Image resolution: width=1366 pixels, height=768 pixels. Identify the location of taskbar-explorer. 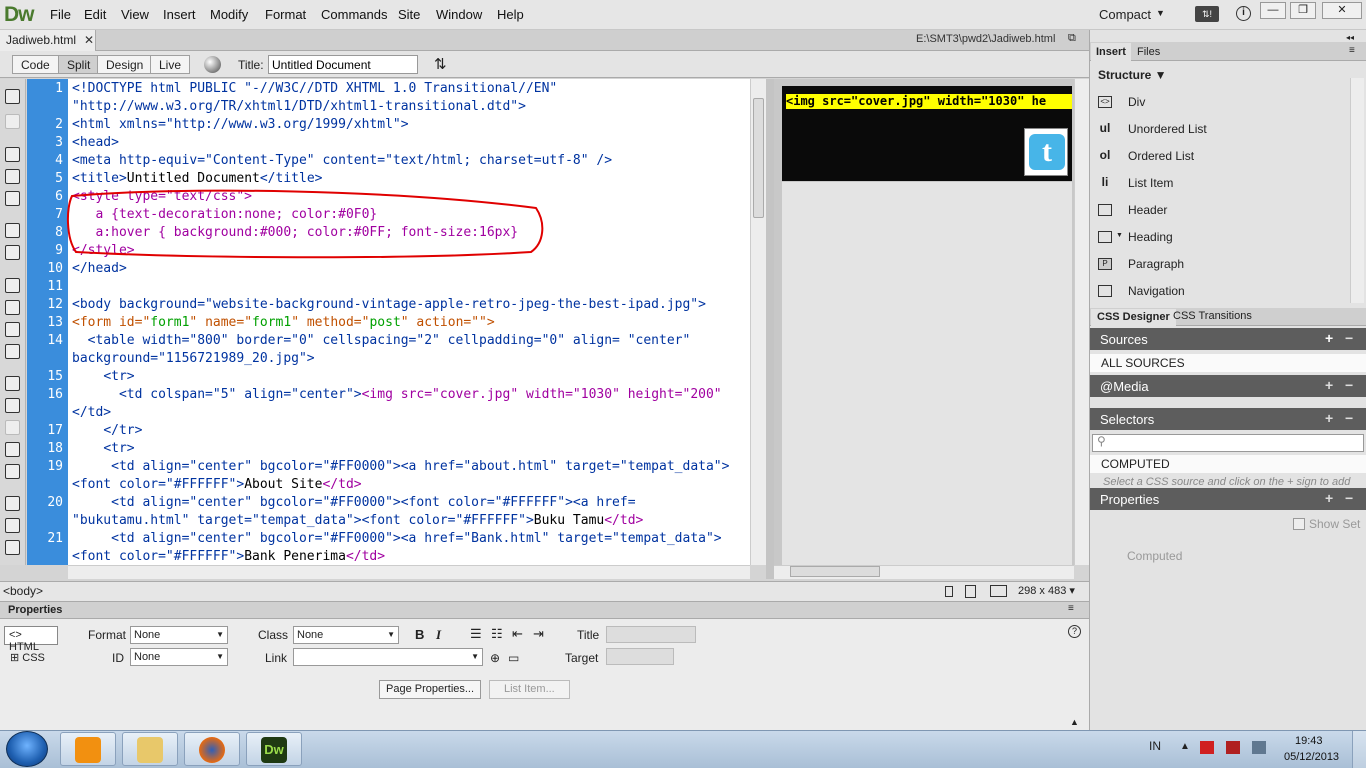
(150, 749).